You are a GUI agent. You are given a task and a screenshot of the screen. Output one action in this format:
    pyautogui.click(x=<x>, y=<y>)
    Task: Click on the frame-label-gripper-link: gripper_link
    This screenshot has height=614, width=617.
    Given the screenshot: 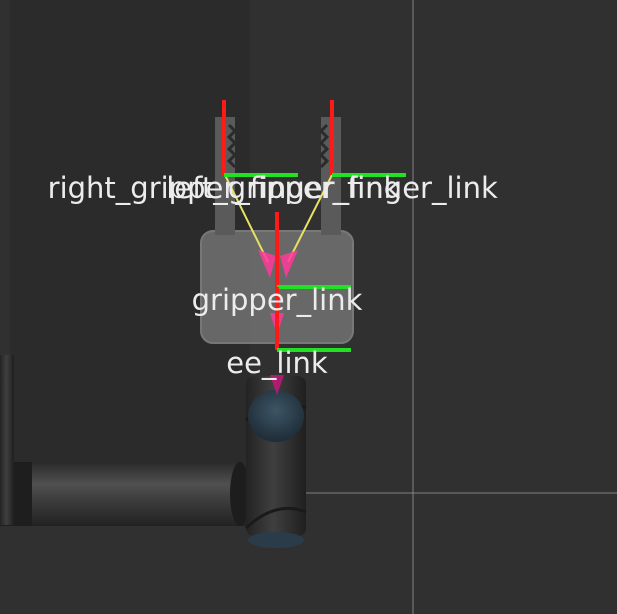 What is the action you would take?
    pyautogui.click(x=277, y=300)
    